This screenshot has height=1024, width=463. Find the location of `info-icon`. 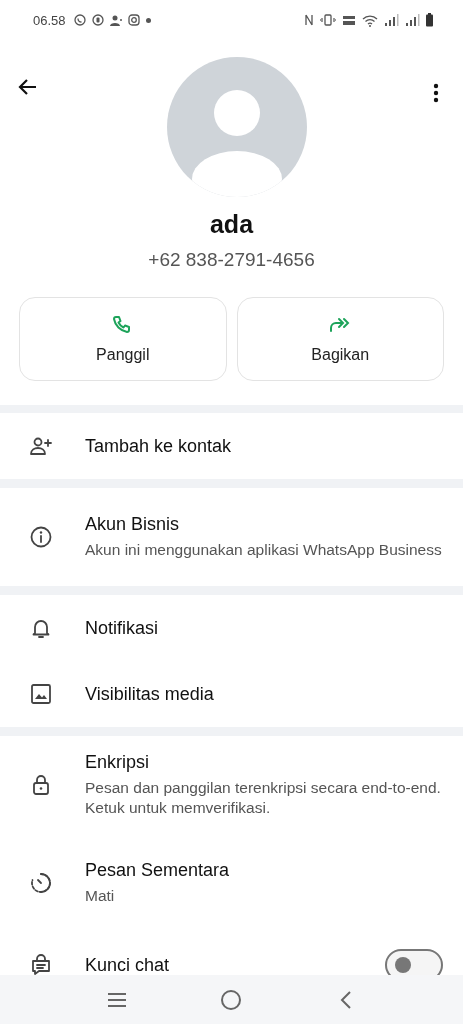

info-icon is located at coordinates (41, 537).